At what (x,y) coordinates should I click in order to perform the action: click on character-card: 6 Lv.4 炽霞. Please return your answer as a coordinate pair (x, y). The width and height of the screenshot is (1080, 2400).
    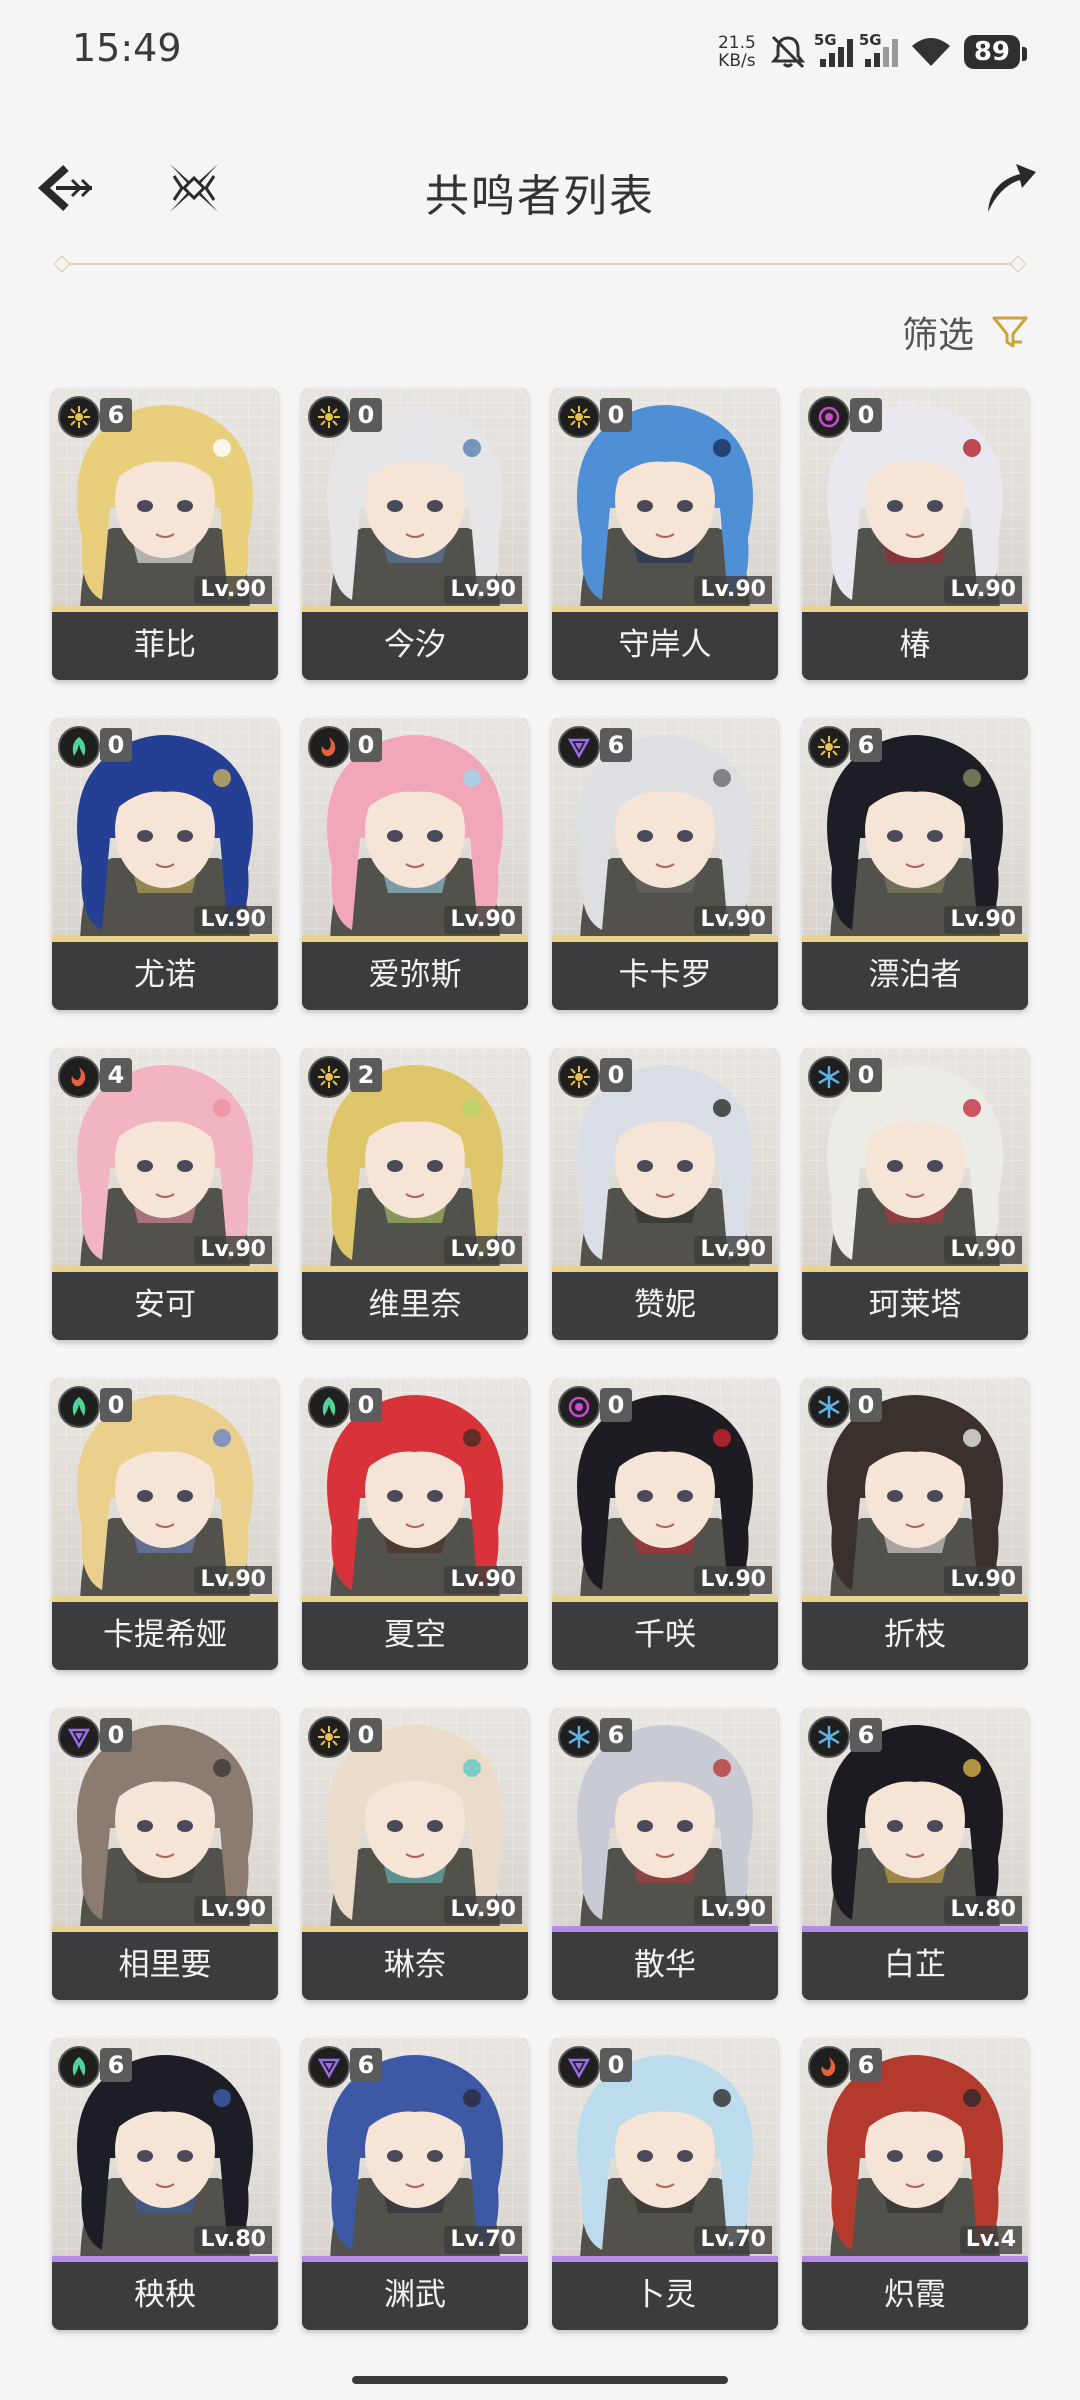
    Looking at the image, I should click on (915, 2184).